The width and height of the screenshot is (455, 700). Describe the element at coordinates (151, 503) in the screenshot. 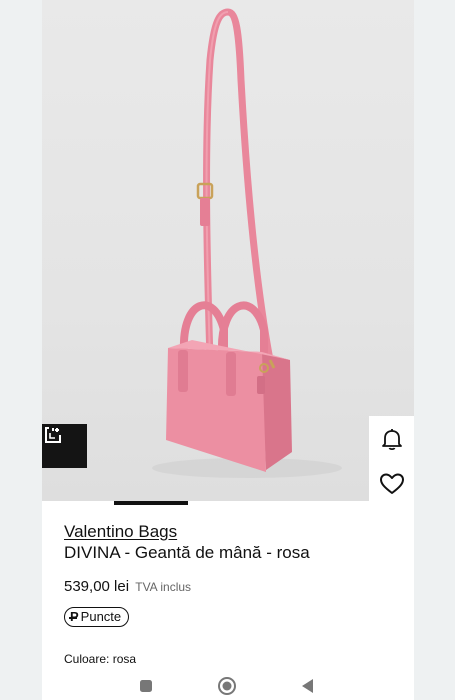

I see `gallery-indicator-active` at that location.